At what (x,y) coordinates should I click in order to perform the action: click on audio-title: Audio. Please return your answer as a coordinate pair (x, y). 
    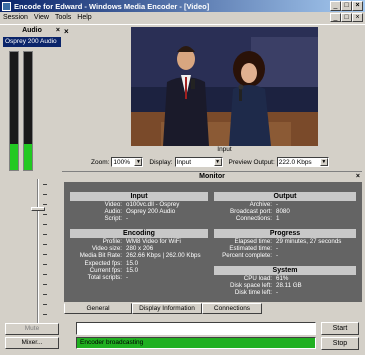
    Looking at the image, I should click on (32, 30).